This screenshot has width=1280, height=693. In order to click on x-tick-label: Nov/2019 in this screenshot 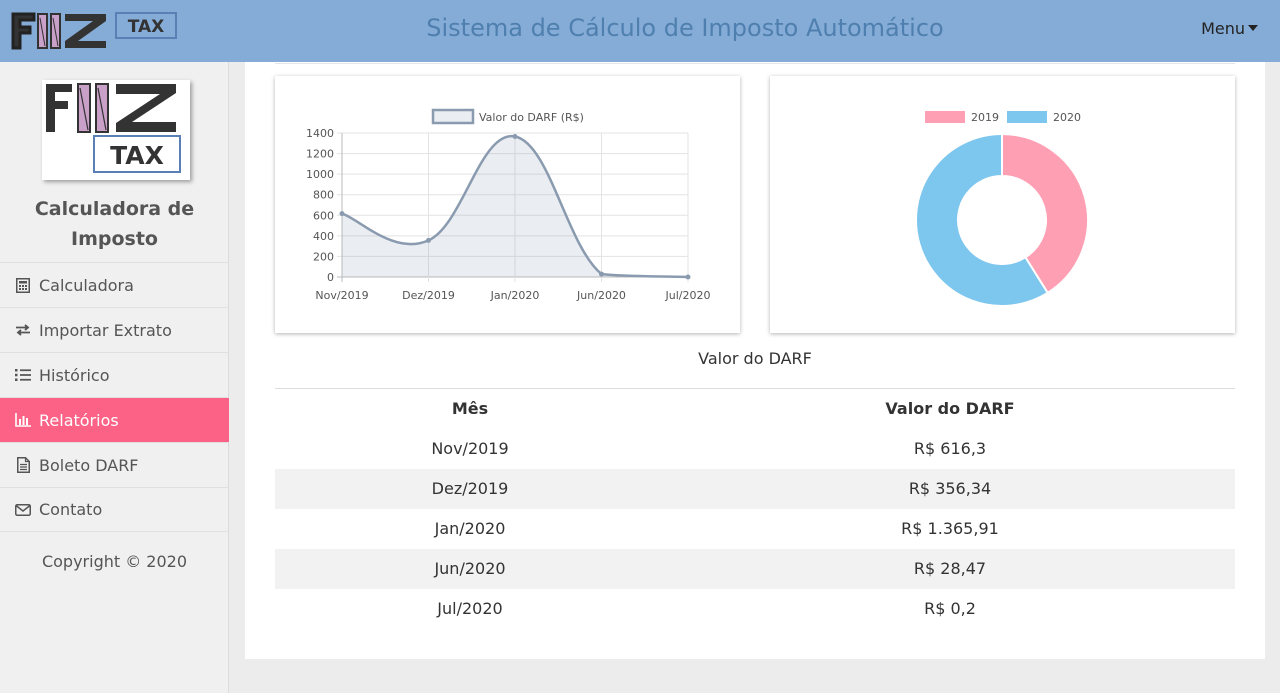, I will do `click(341, 295)`.